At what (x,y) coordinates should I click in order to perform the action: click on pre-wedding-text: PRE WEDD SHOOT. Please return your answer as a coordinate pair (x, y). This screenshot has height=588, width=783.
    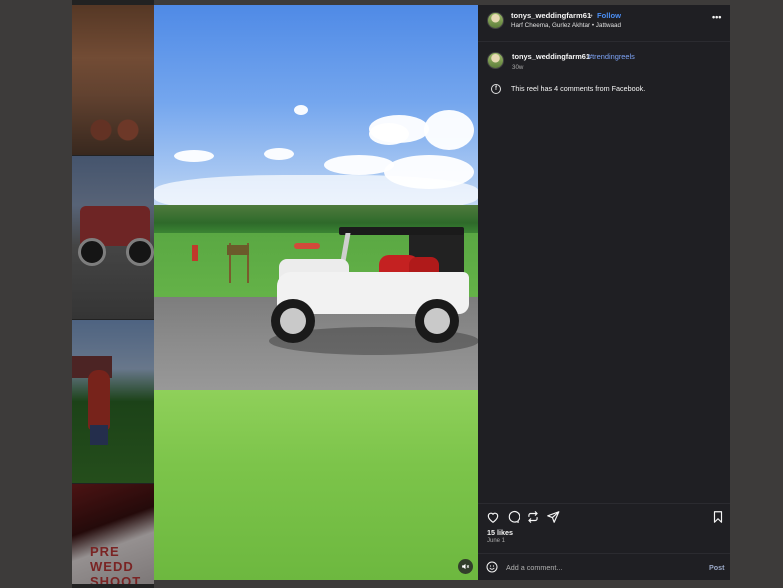
    Looking at the image, I should click on (116, 564).